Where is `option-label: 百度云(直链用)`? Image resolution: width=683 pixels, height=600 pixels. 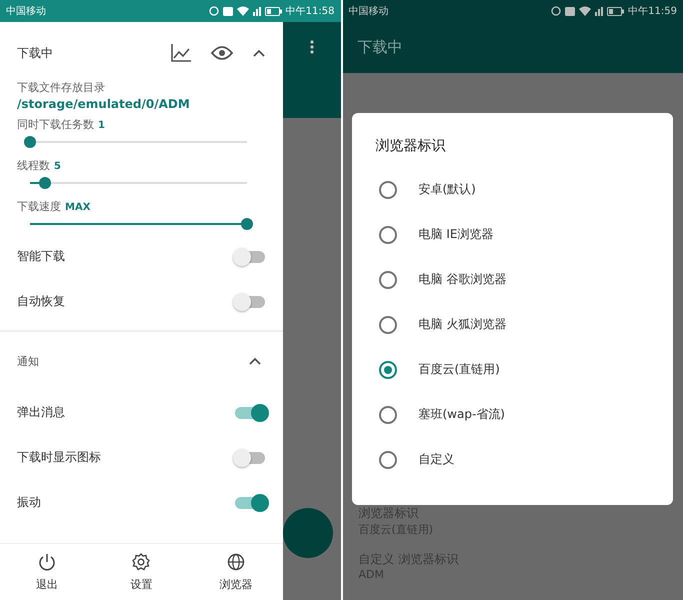
option-label: 百度云(直链用) is located at coordinates (459, 369).